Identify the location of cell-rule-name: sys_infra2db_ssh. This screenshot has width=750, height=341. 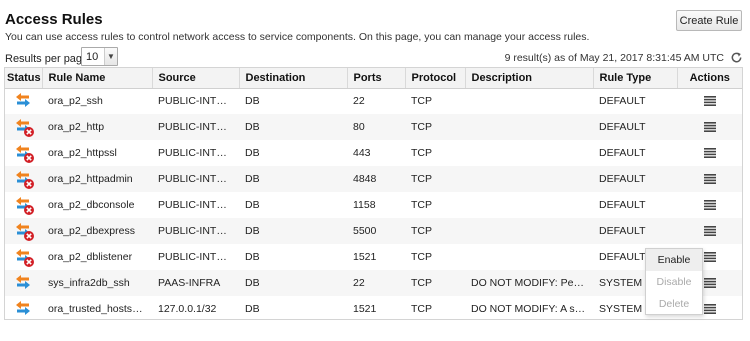
(89, 283).